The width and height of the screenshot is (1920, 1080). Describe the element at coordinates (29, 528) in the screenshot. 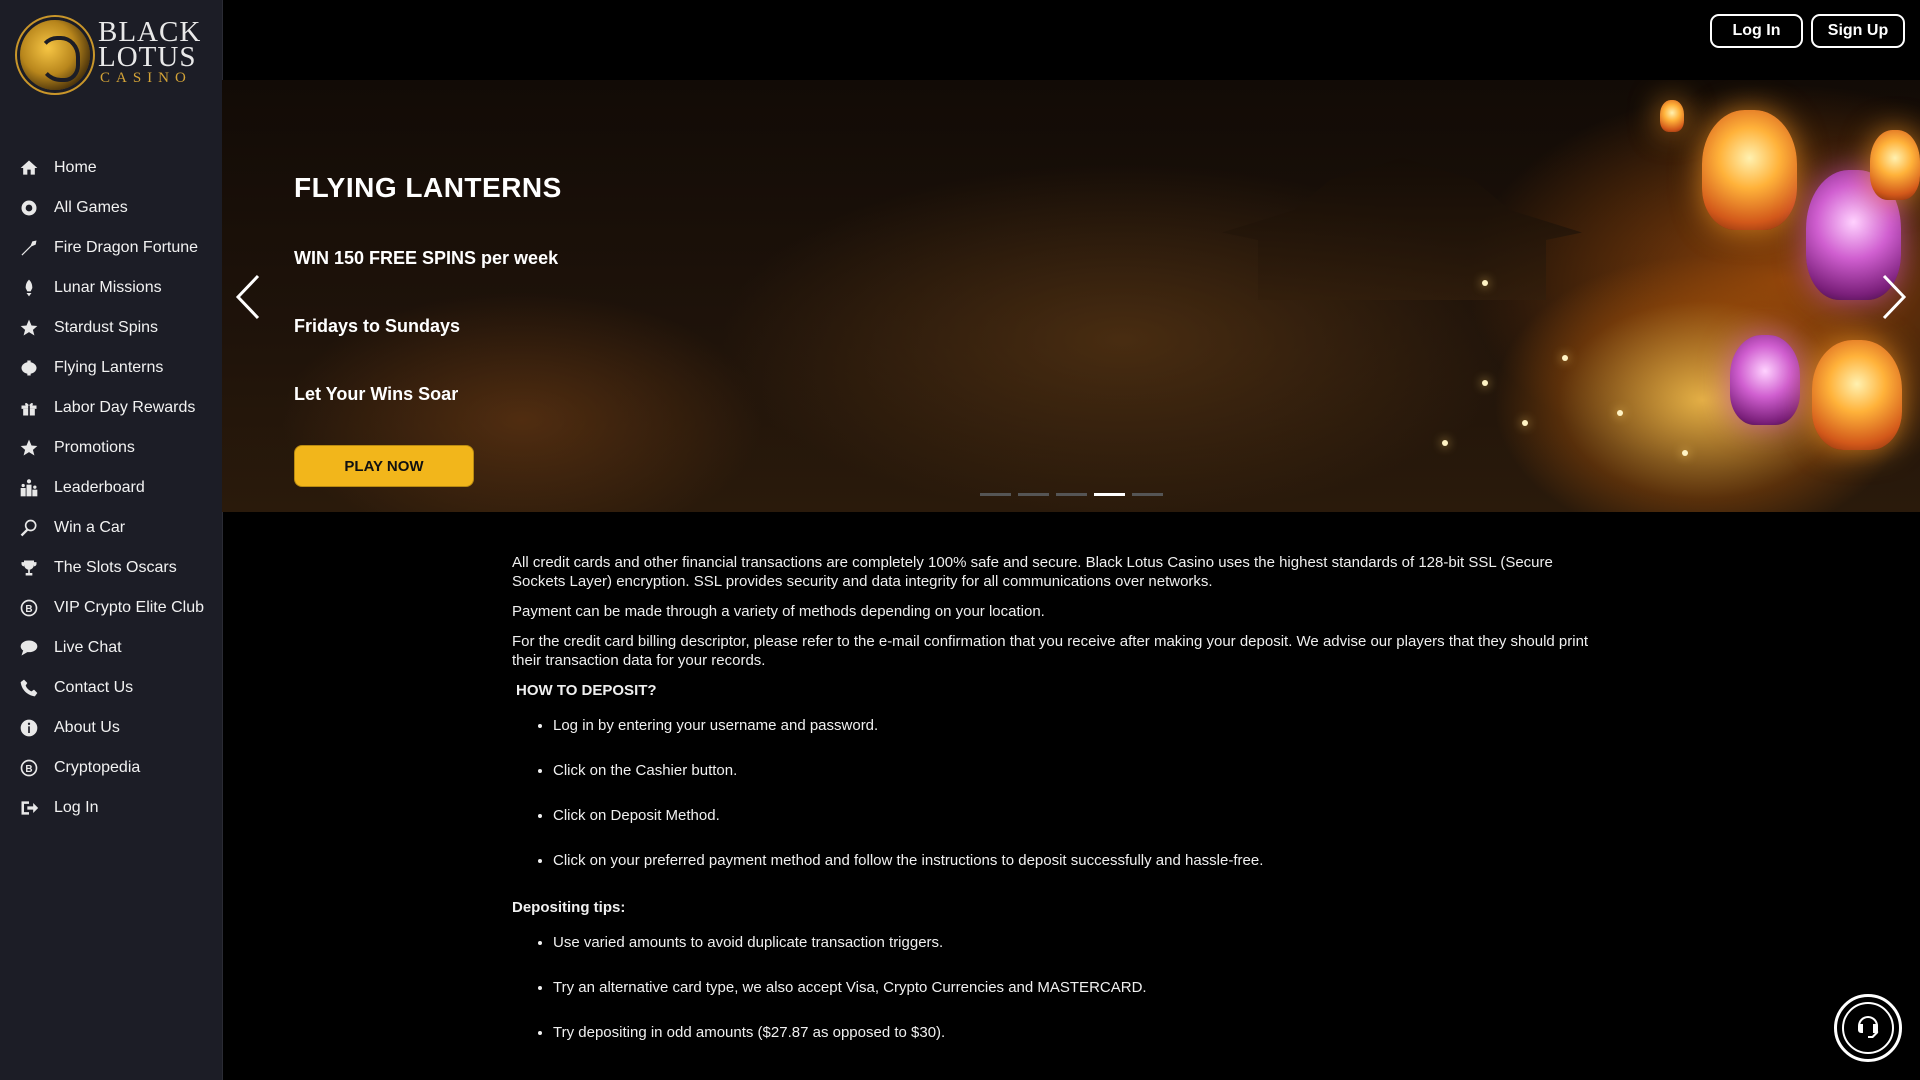

I see `car-icon` at that location.